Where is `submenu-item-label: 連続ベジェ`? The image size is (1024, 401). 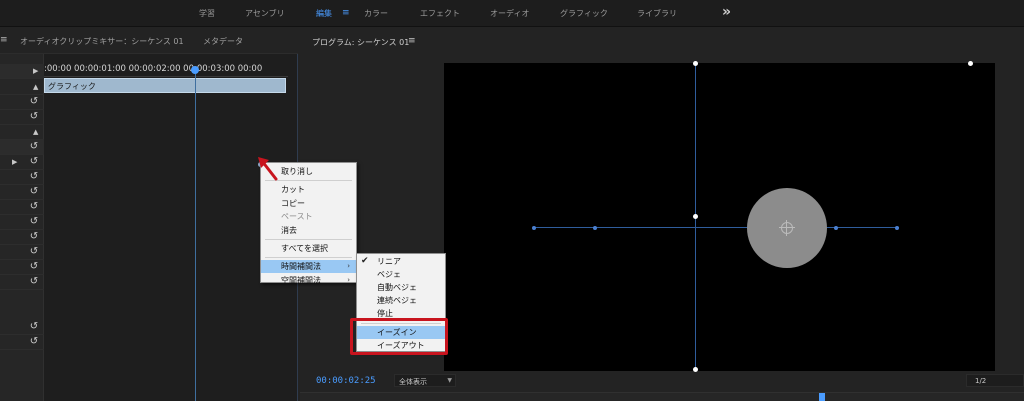 submenu-item-label: 連続ベジェ is located at coordinates (397, 301).